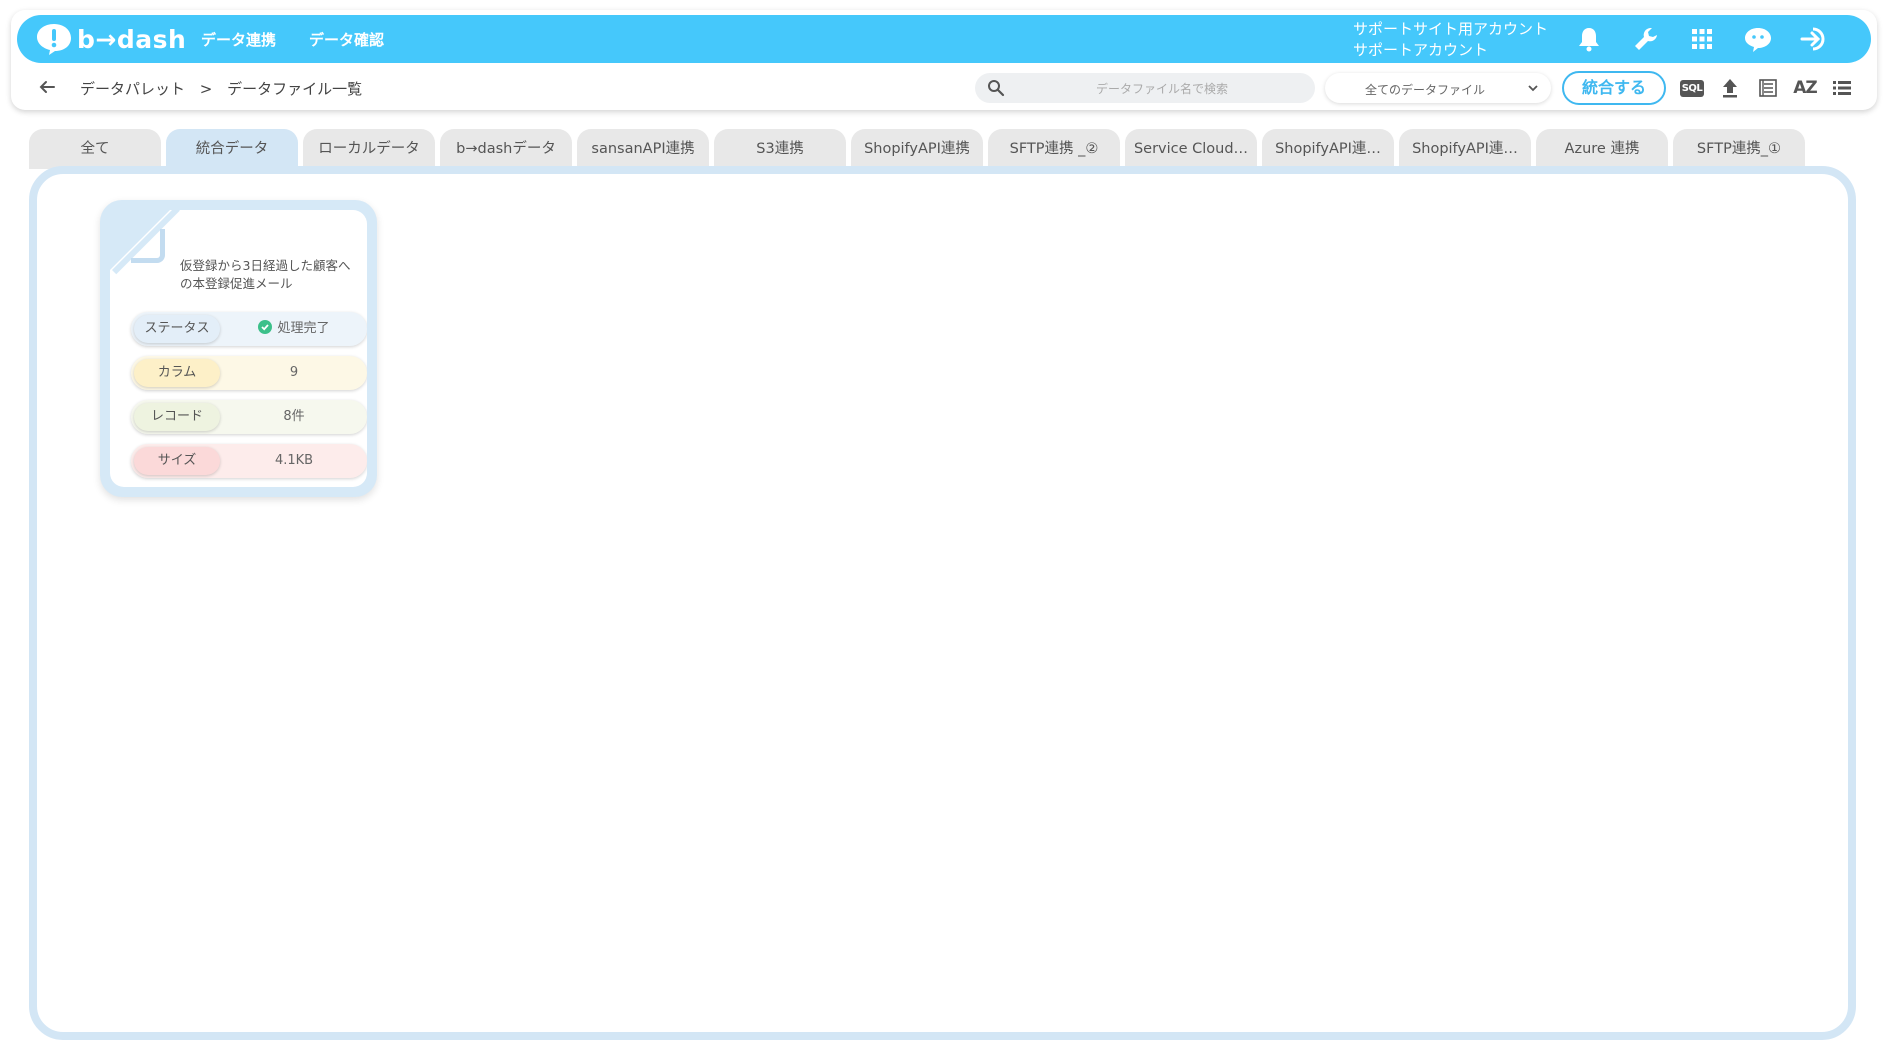  Describe the element at coordinates (1614, 88) in the screenshot. I see `merge-button: 統合する` at that location.